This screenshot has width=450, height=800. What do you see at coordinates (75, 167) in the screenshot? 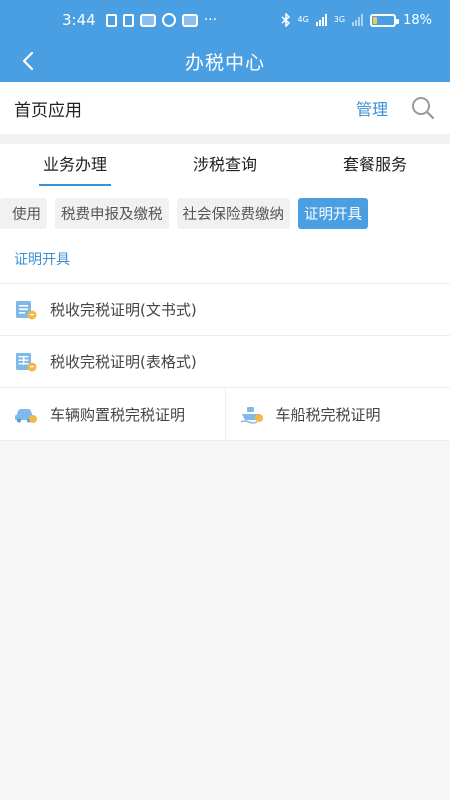
I see `tab-business: 业务办理` at bounding box center [75, 167].